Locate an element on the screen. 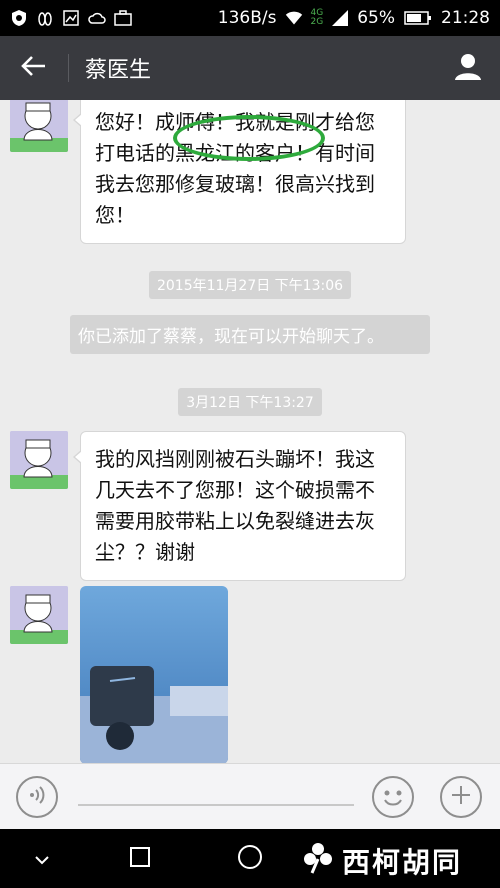 This screenshot has height=888, width=500. back-button is located at coordinates (34, 68).